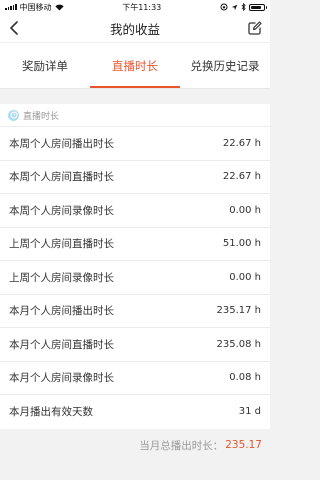 This screenshot has height=480, width=320. I want to click on section-title: 直播时长, so click(41, 116).